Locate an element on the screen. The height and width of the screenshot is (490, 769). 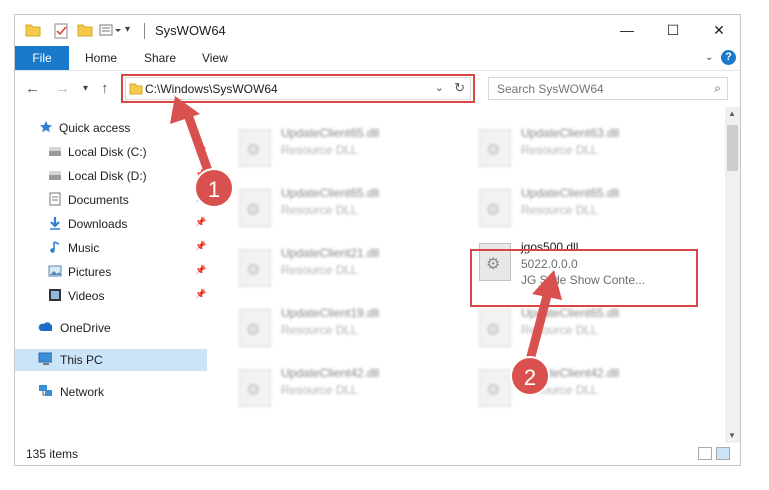
folder-icon is located at coordinates (33, 30).